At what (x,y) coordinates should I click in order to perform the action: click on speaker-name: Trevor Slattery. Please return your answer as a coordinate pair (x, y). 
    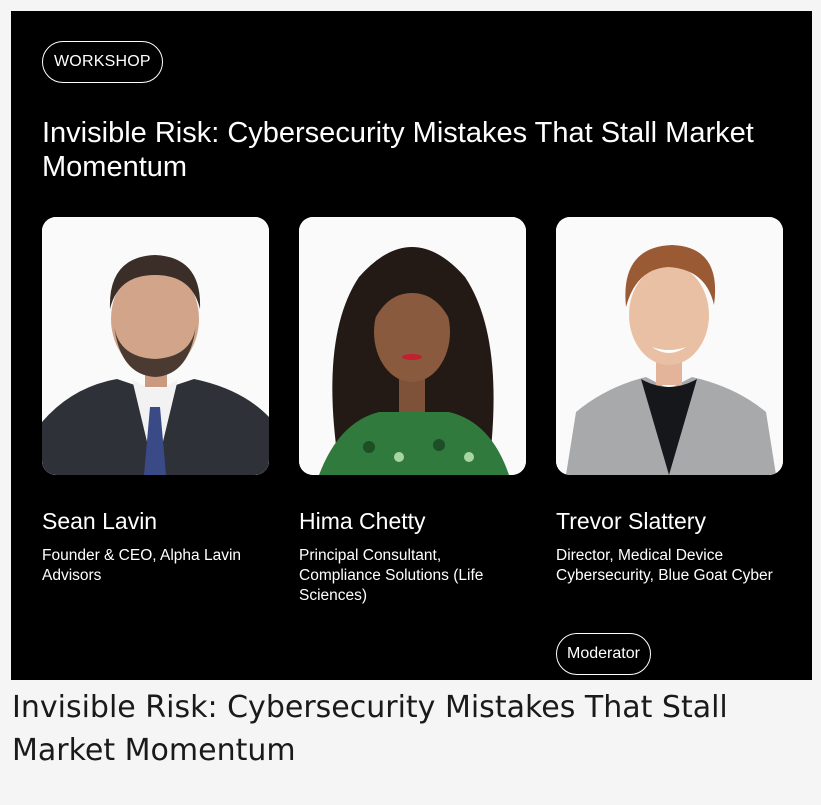
    Looking at the image, I should click on (631, 521).